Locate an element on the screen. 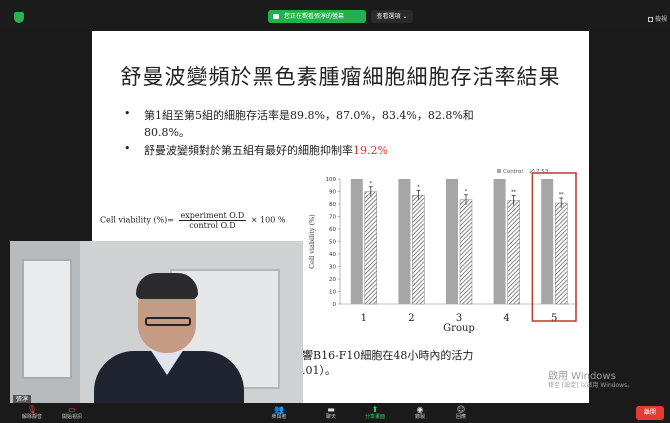 Image resolution: width=670 pixels, height=423 pixels. start-video-label: 開始視訊 is located at coordinates (71, 417).